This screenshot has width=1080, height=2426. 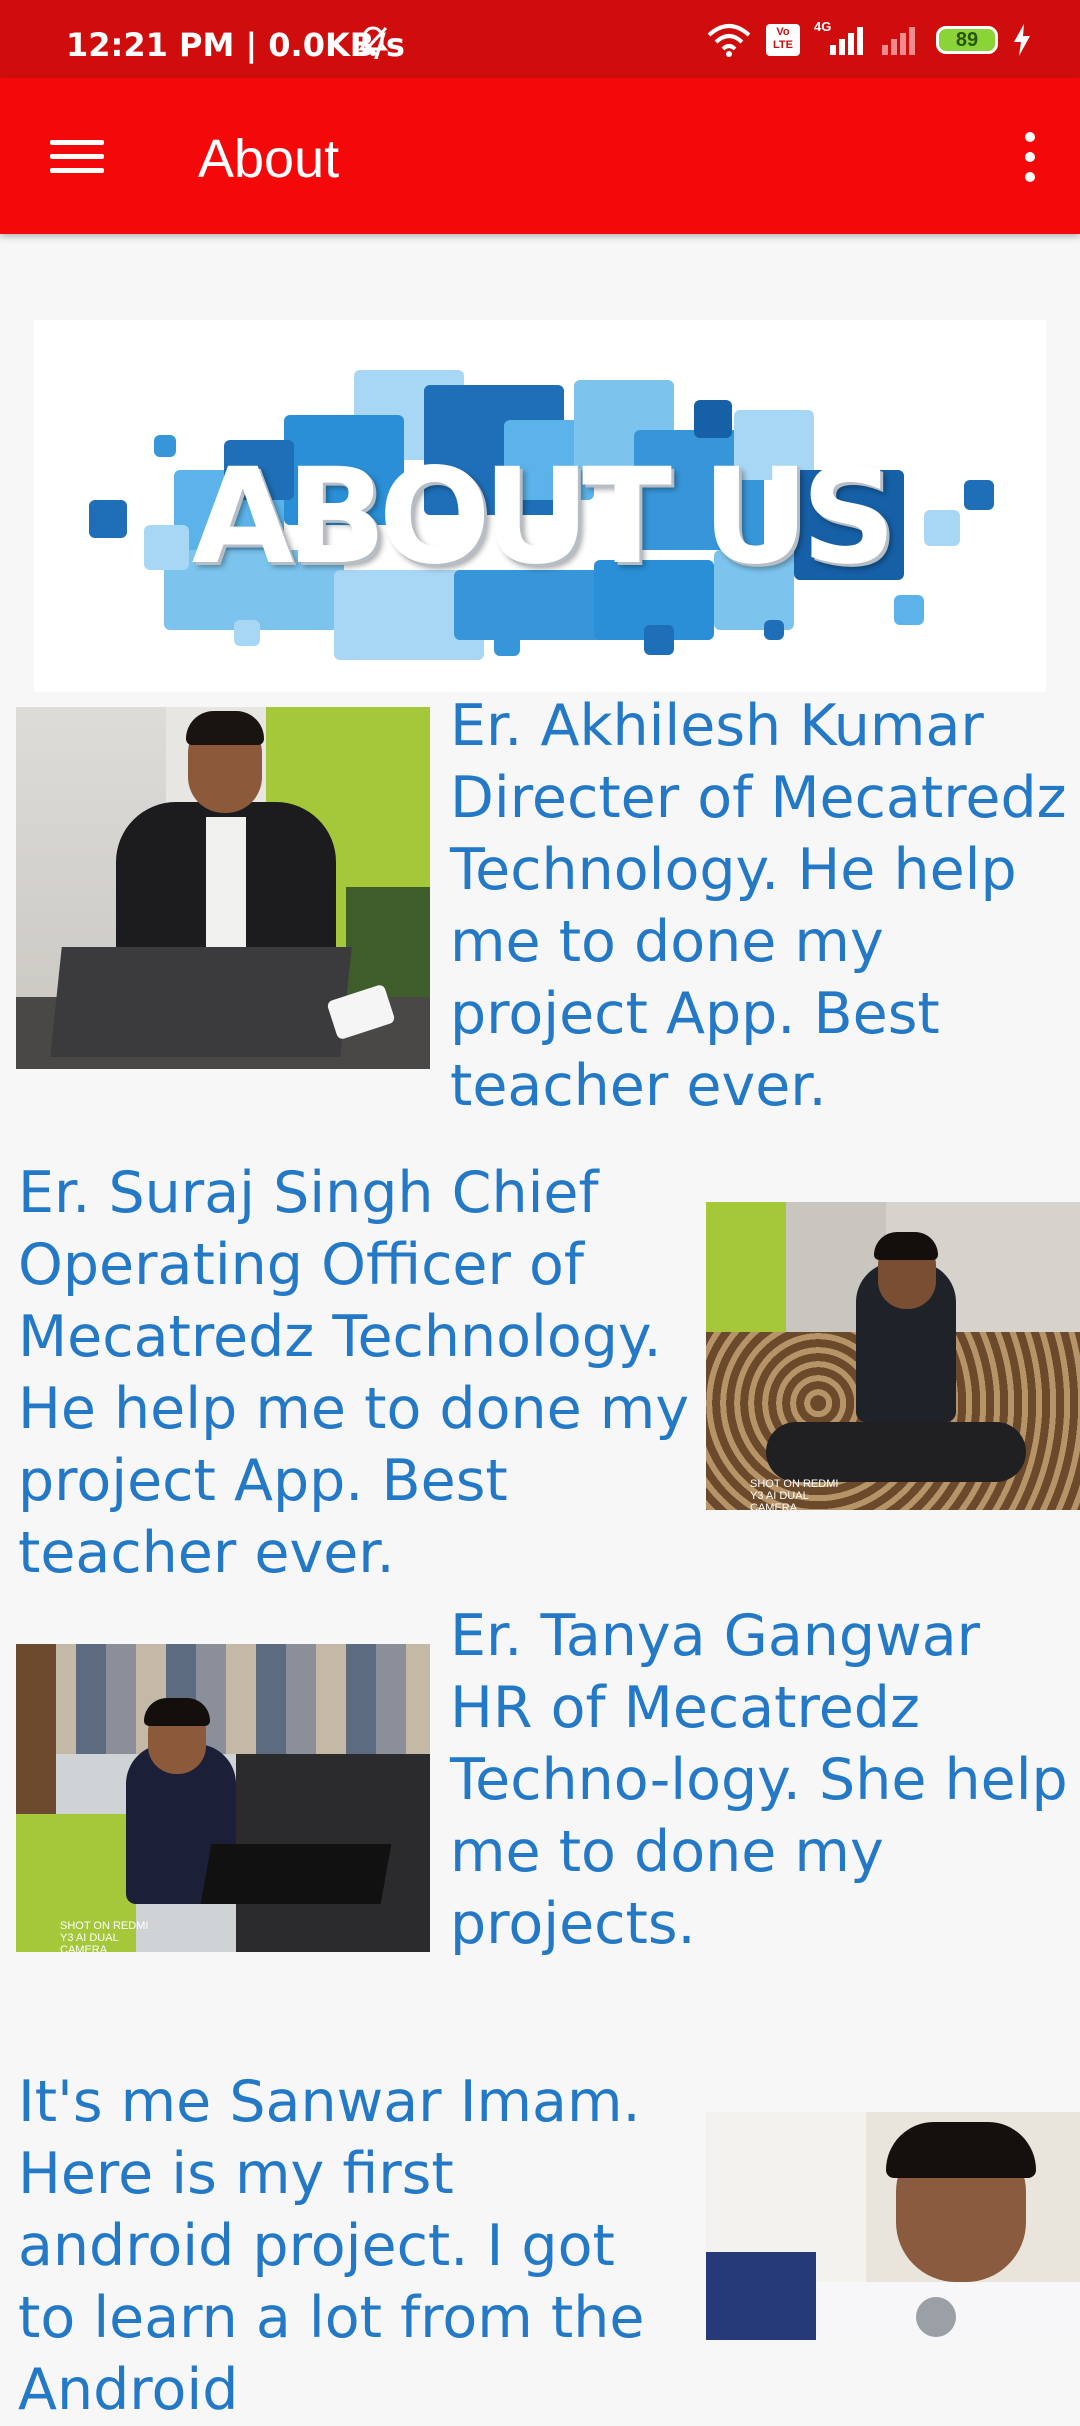 What do you see at coordinates (543, 517) in the screenshot?
I see `banner-title: ABOUT US` at bounding box center [543, 517].